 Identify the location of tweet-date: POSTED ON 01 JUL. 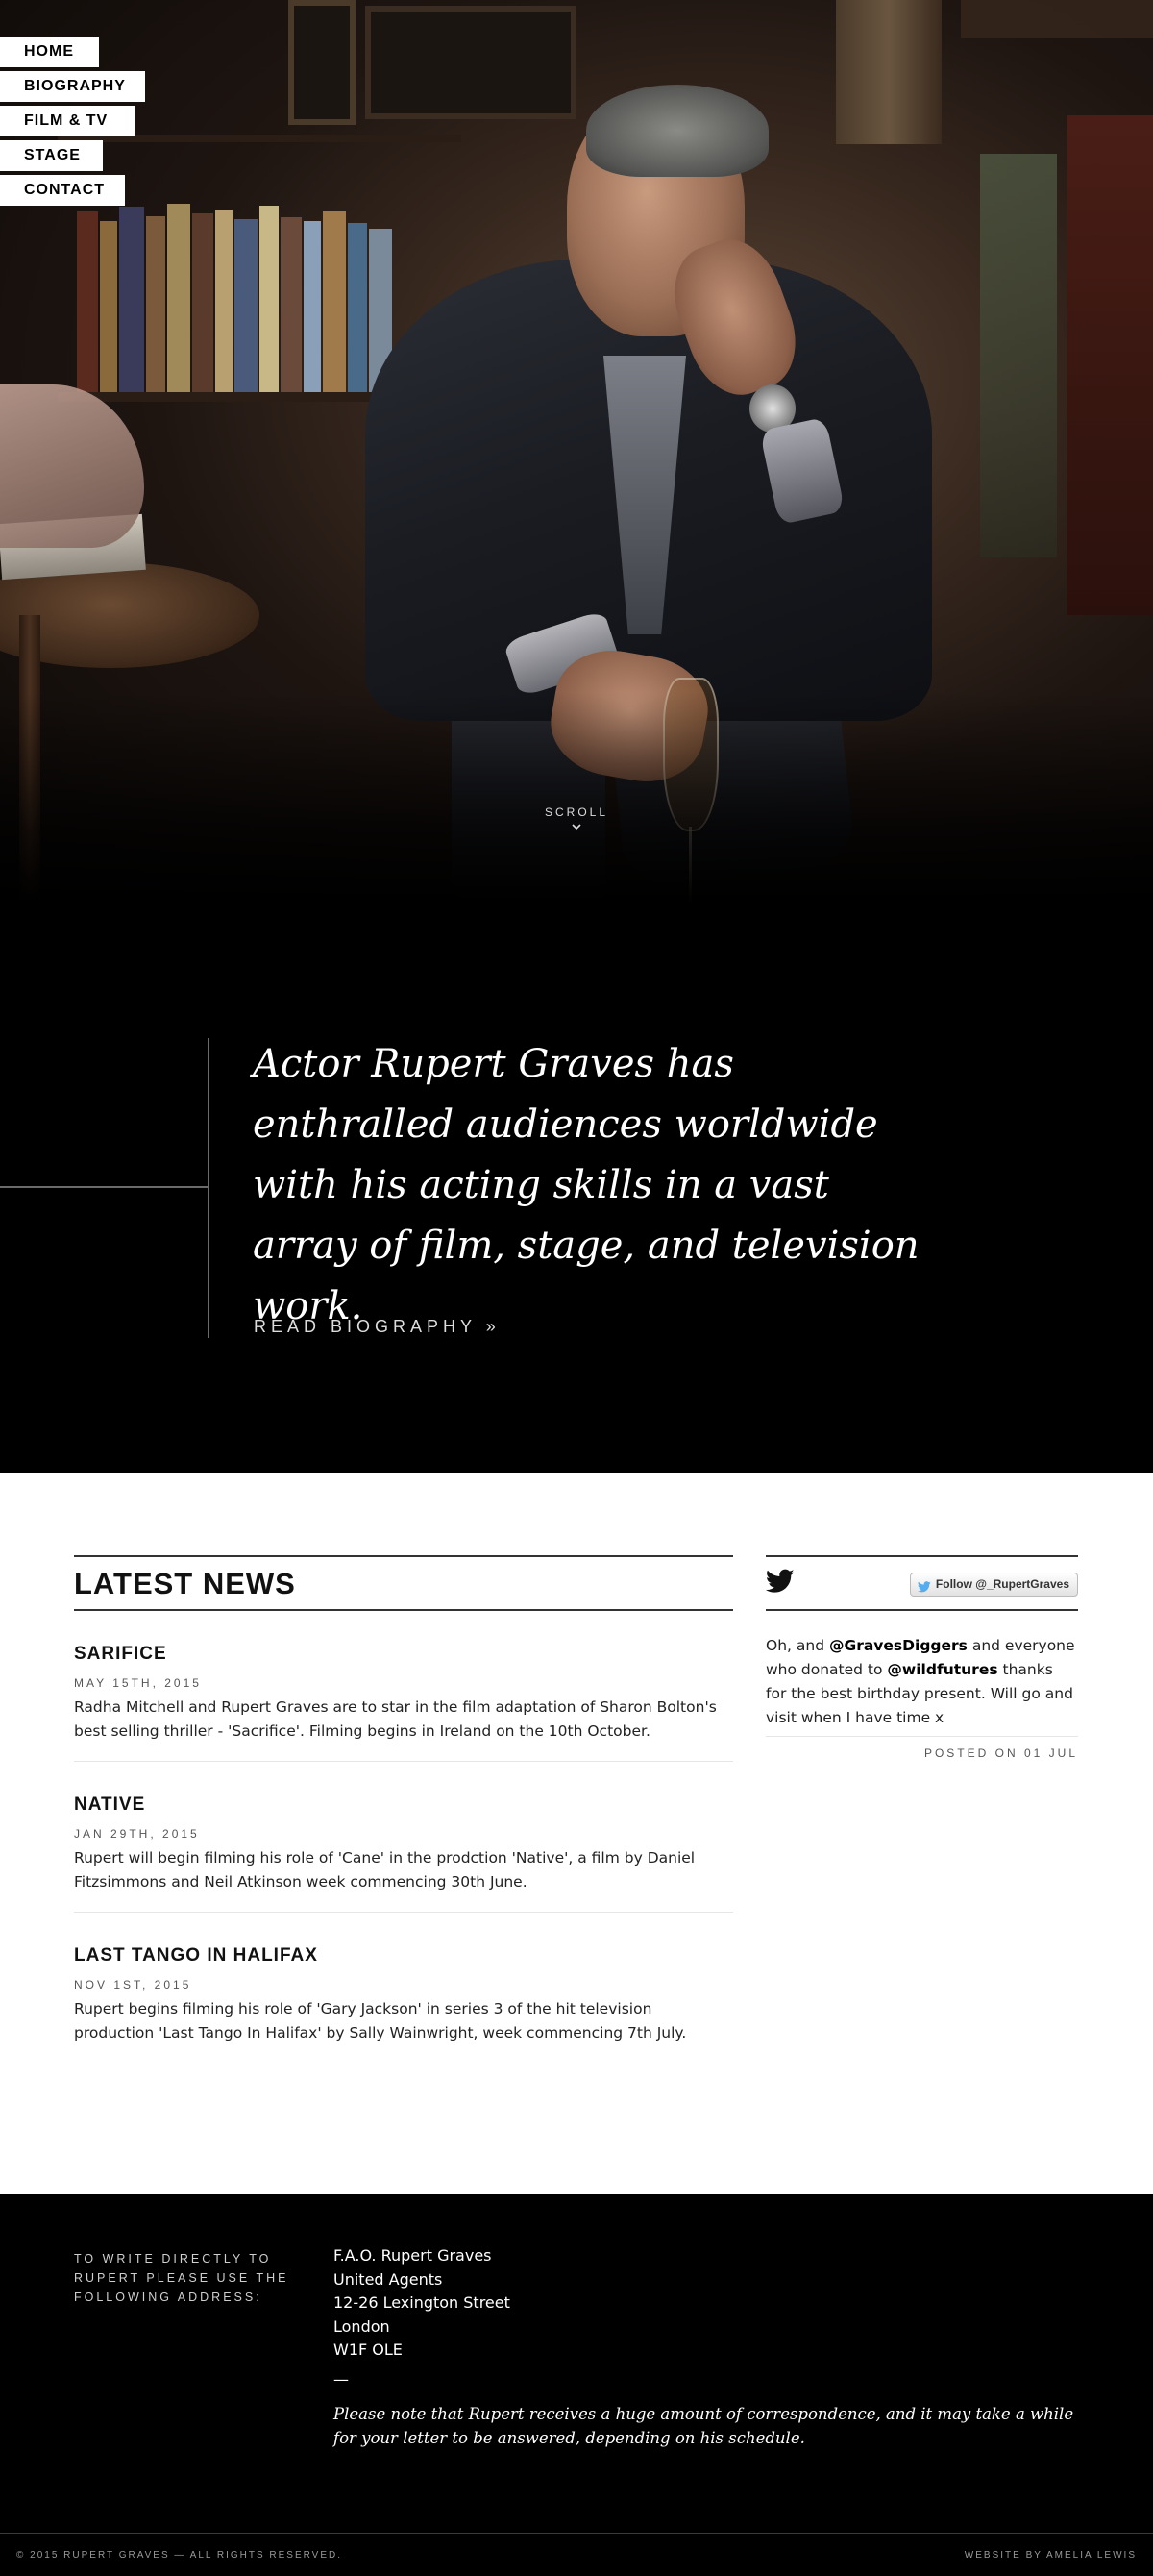
(922, 1753).